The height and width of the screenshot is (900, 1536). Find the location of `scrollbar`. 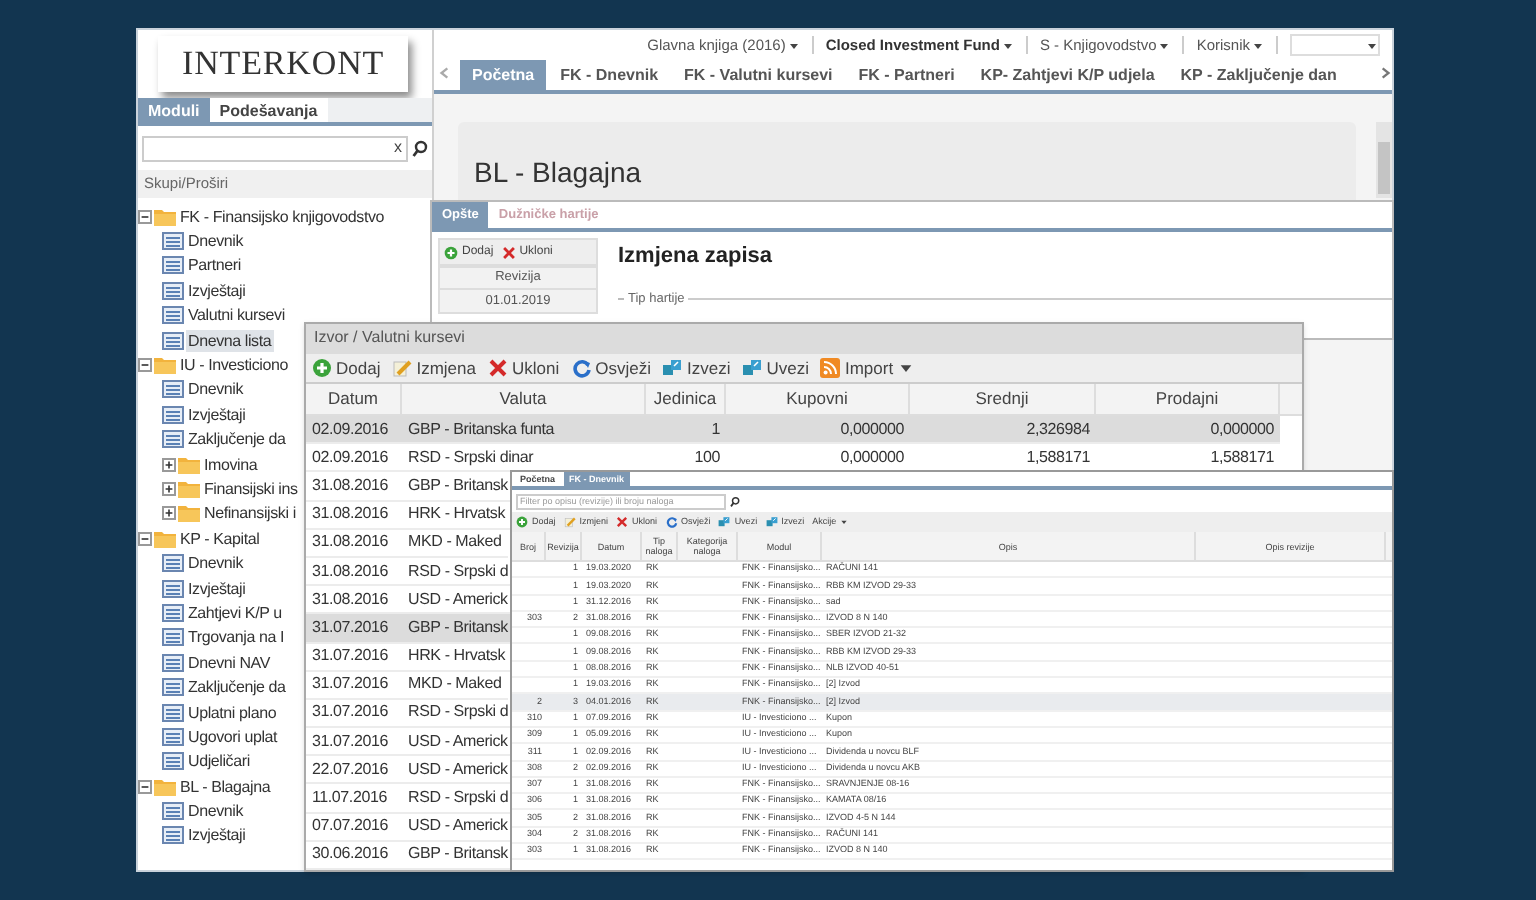

scrollbar is located at coordinates (1384, 160).